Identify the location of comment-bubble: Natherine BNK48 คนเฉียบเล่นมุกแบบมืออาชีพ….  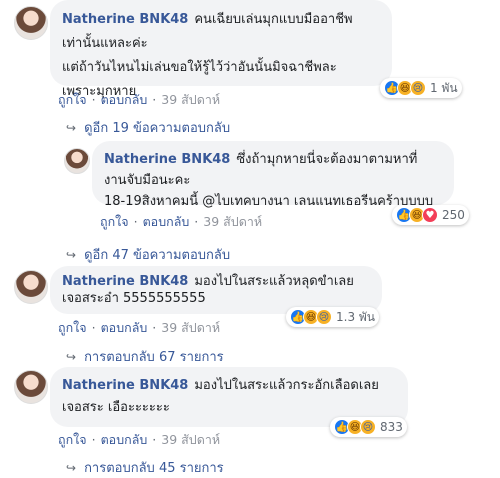
(221, 49).